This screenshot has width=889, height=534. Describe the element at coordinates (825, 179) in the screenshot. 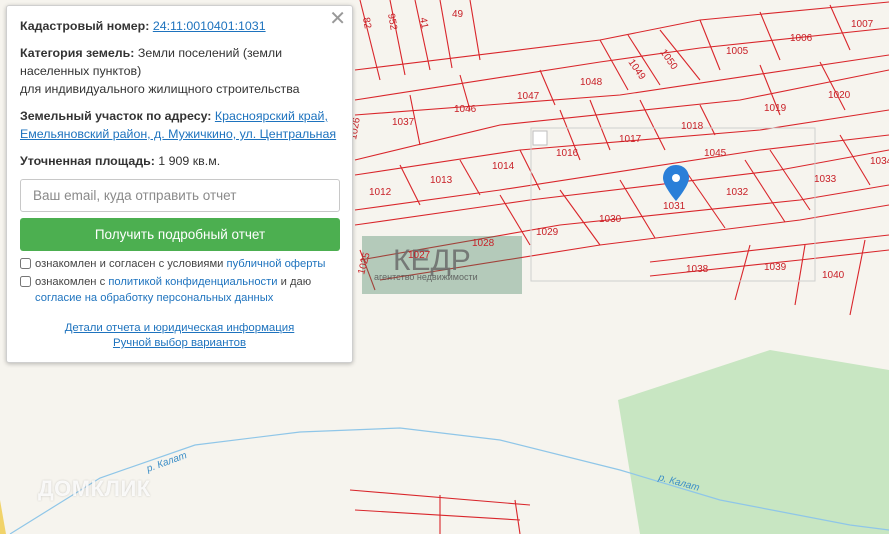

I see `parcel-label: 1033` at that location.